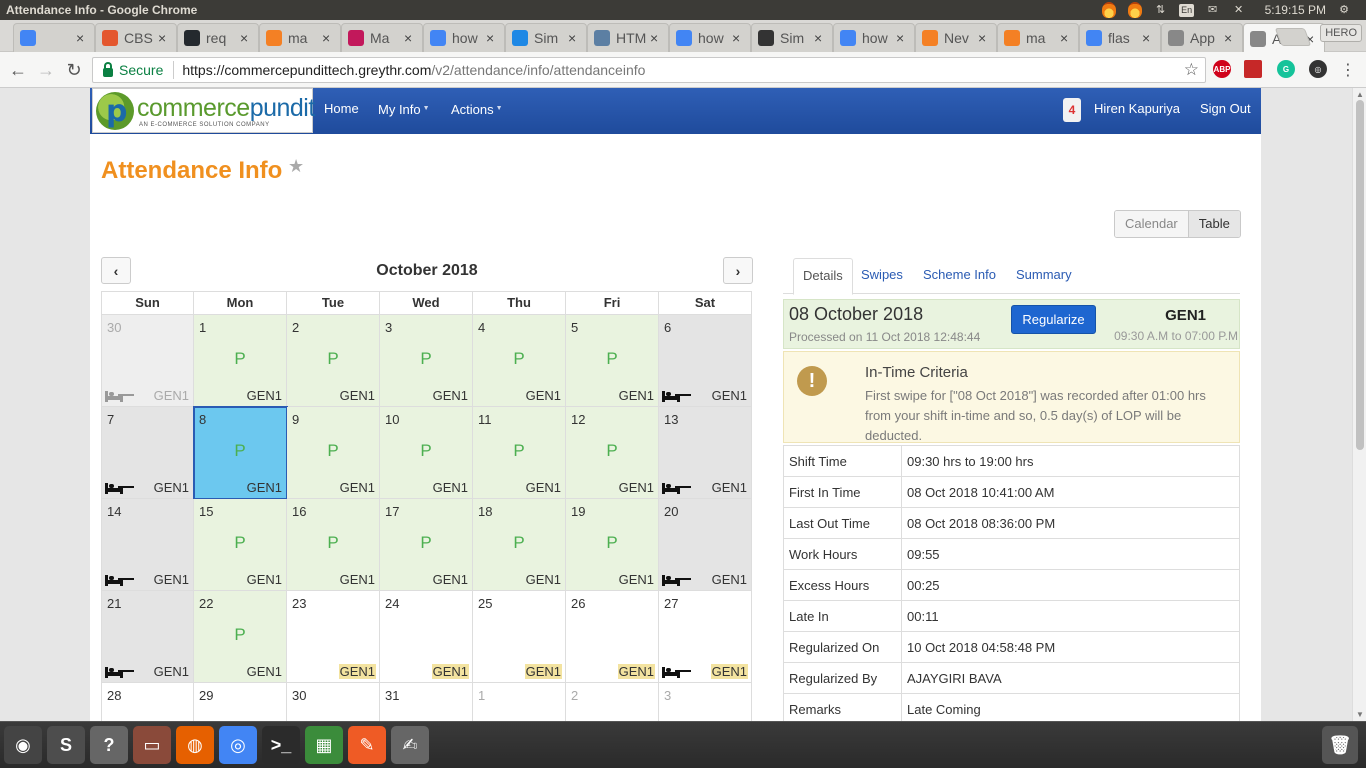 The width and height of the screenshot is (1366, 768). Describe the element at coordinates (1344, 10) in the screenshot. I see `settings-gear-icon: ⚙` at that location.